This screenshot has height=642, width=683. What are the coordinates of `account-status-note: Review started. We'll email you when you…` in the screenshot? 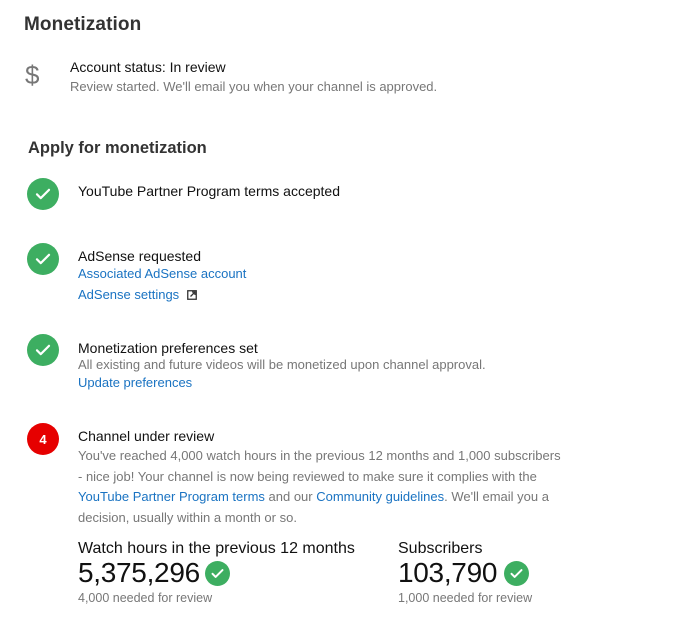 It's located at (254, 86).